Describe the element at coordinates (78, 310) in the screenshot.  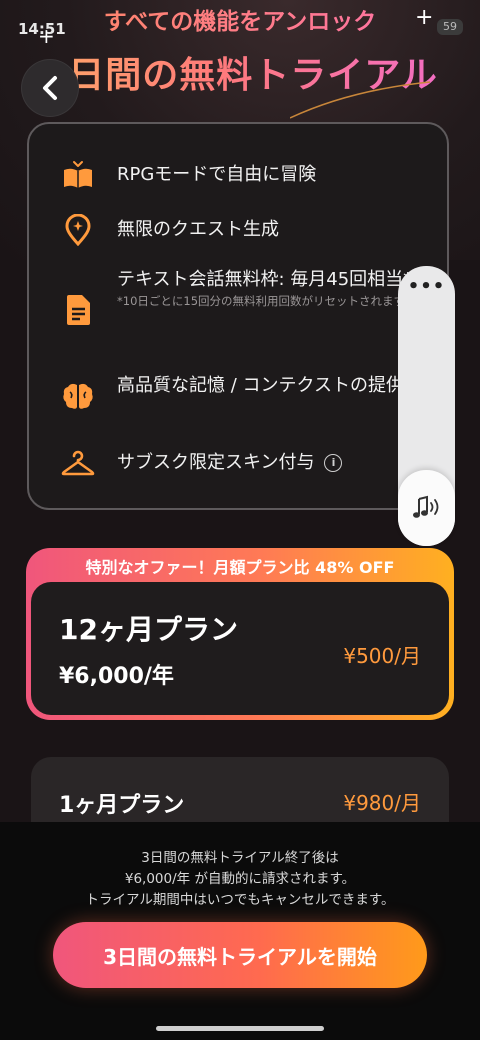
I see `document-icon` at that location.